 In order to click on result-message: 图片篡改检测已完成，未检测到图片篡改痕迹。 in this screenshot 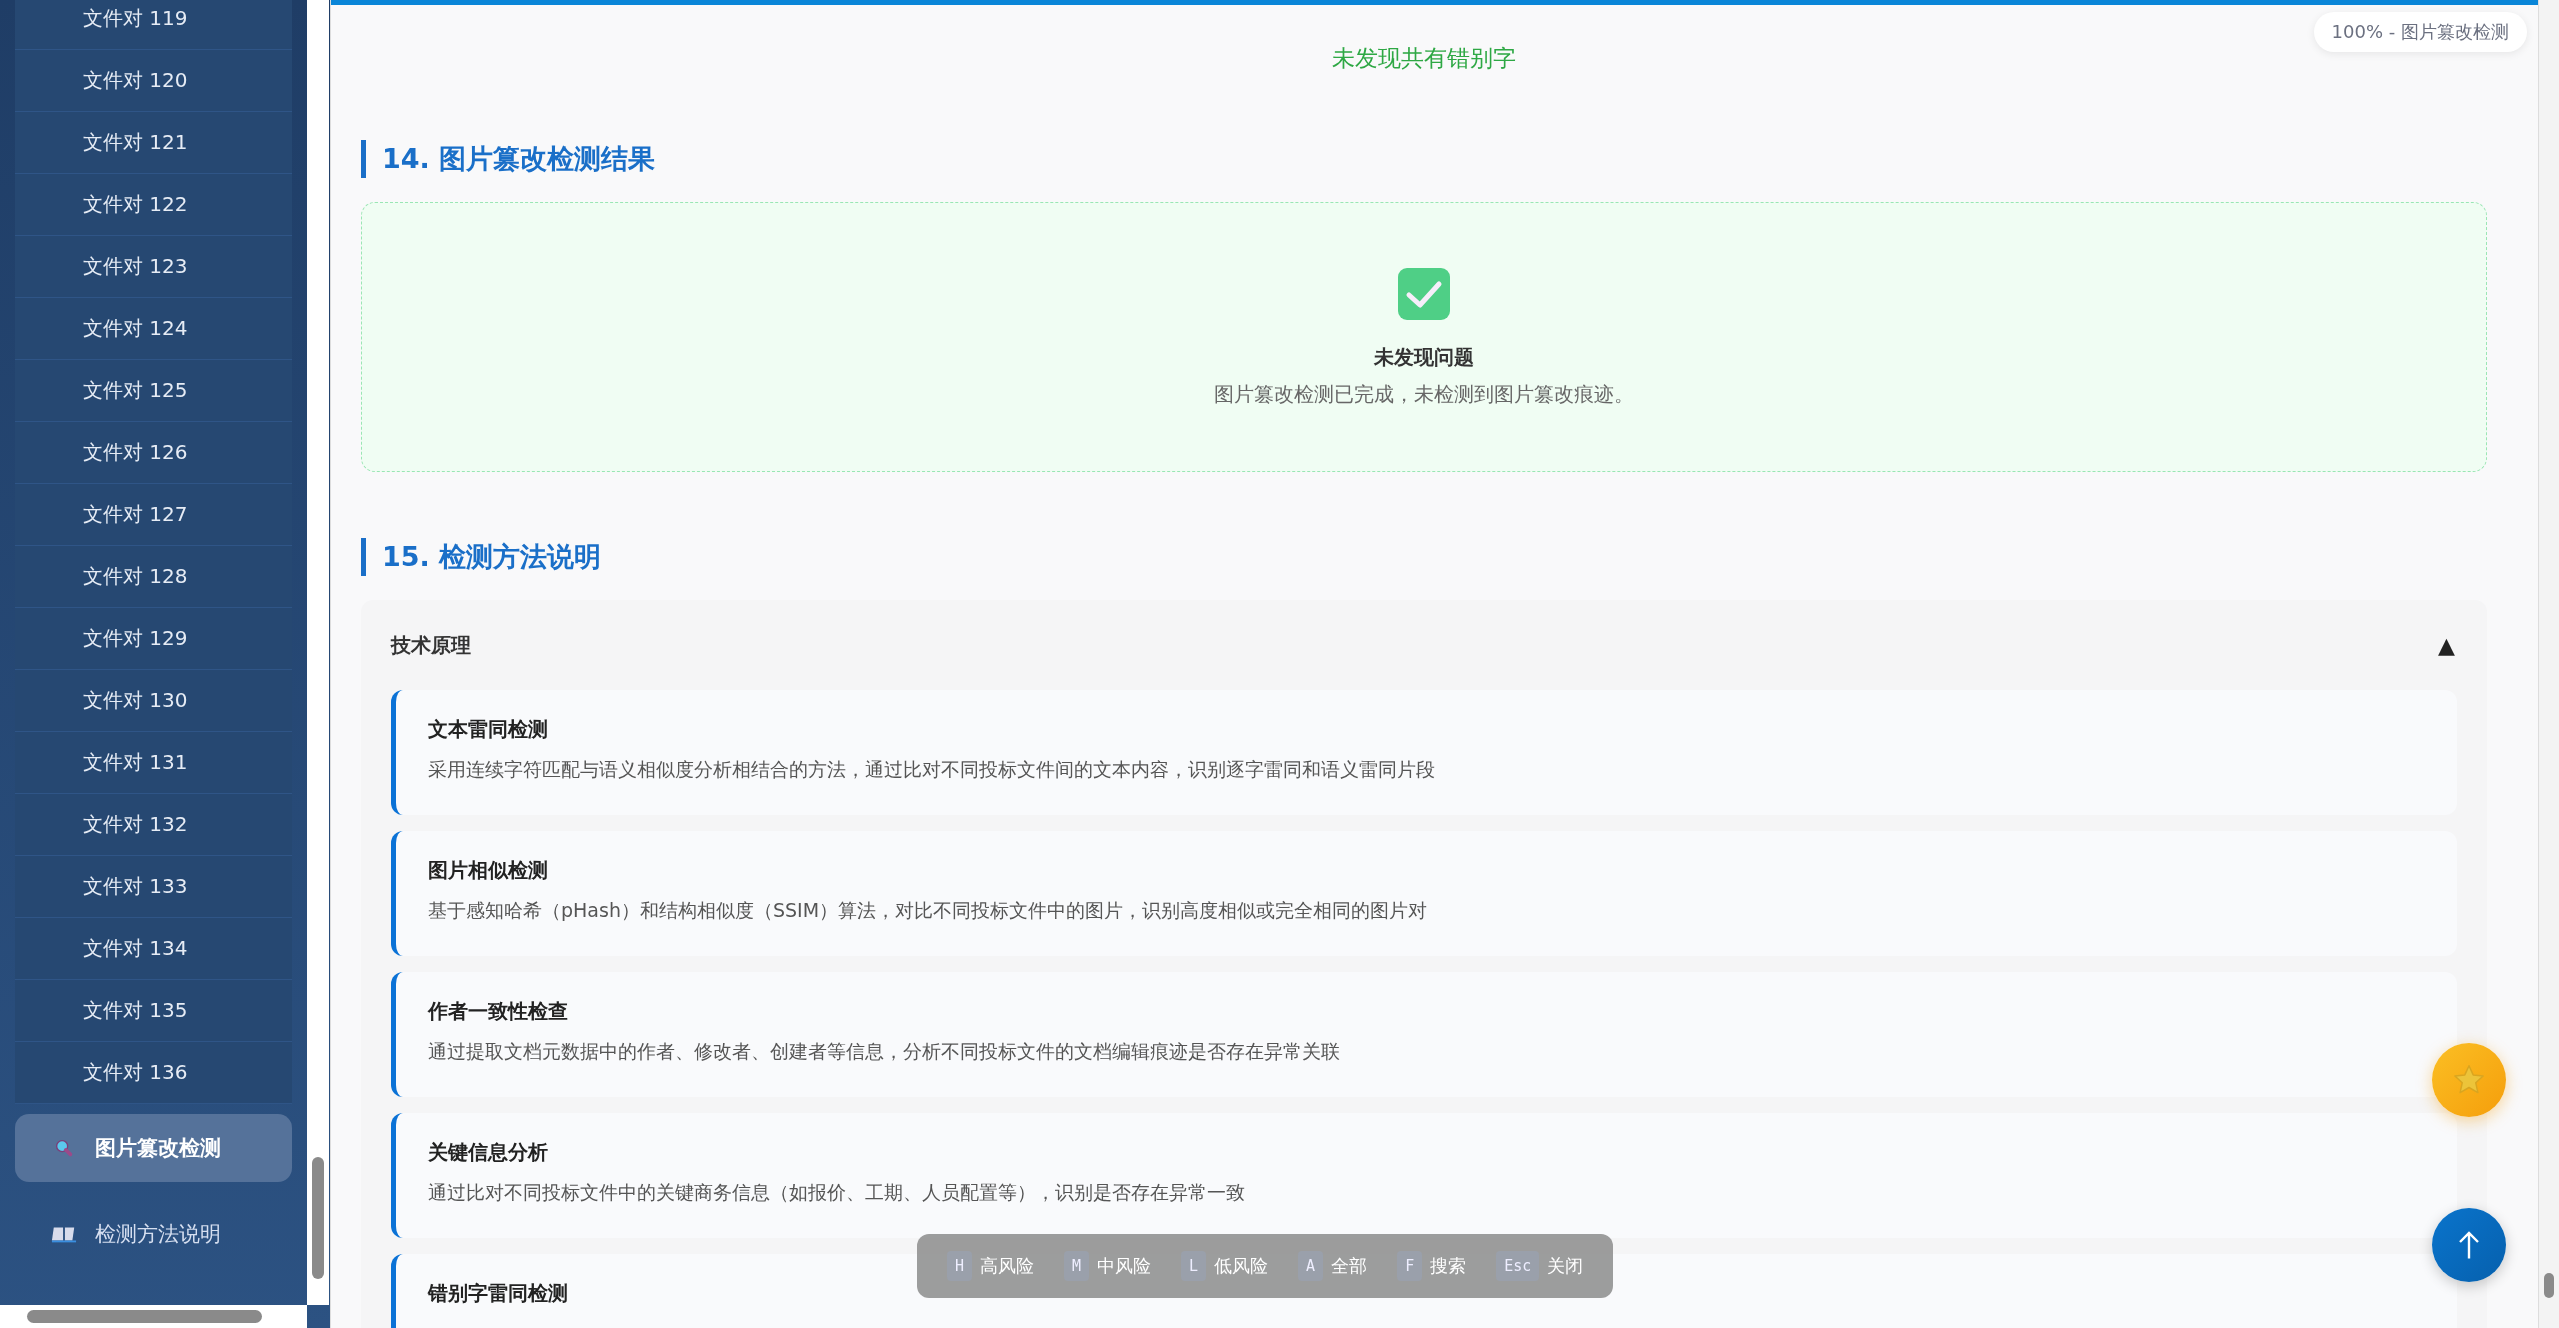, I will do `click(1424, 394)`.